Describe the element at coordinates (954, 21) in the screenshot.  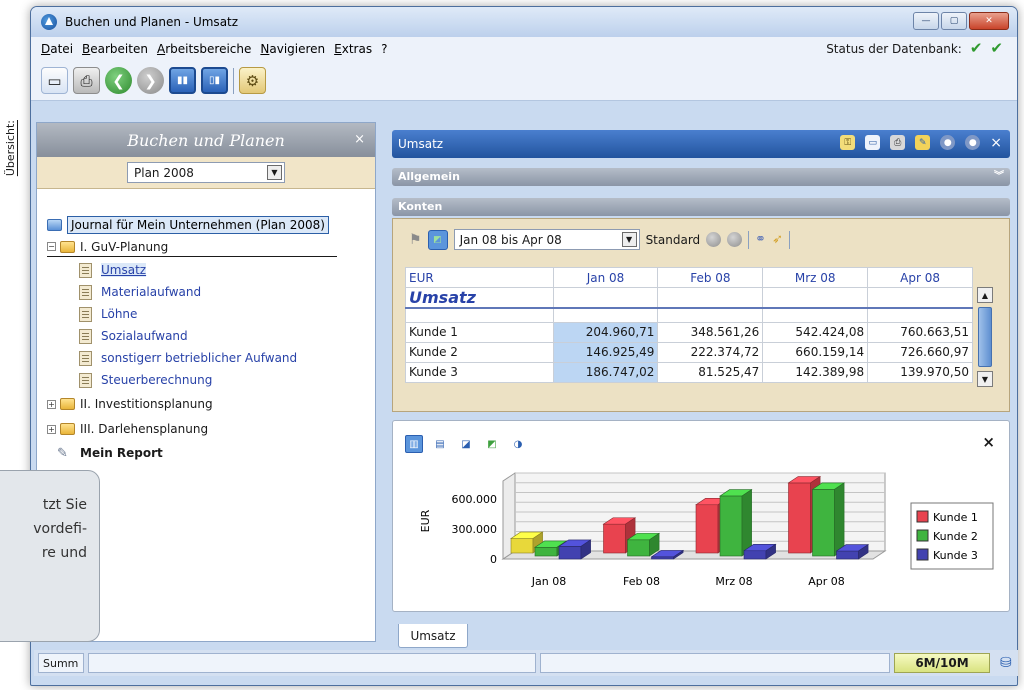
I see `maximize-button: ▢` at that location.